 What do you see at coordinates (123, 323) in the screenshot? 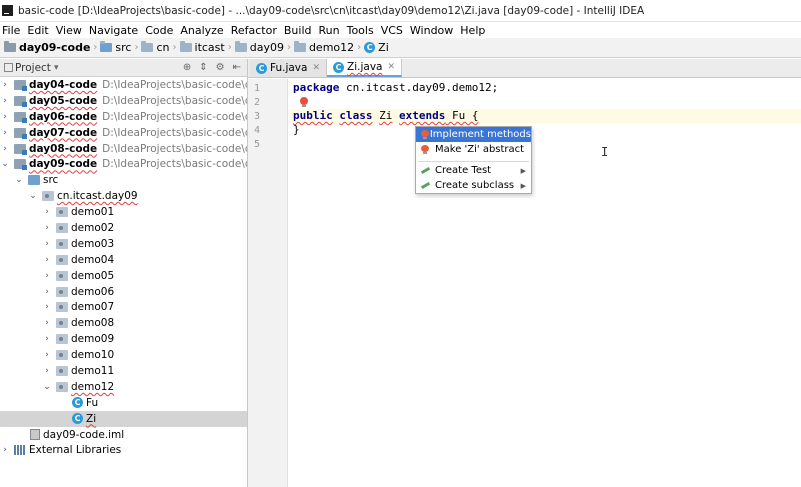
I see `tree-item-demo08: › demo08` at bounding box center [123, 323].